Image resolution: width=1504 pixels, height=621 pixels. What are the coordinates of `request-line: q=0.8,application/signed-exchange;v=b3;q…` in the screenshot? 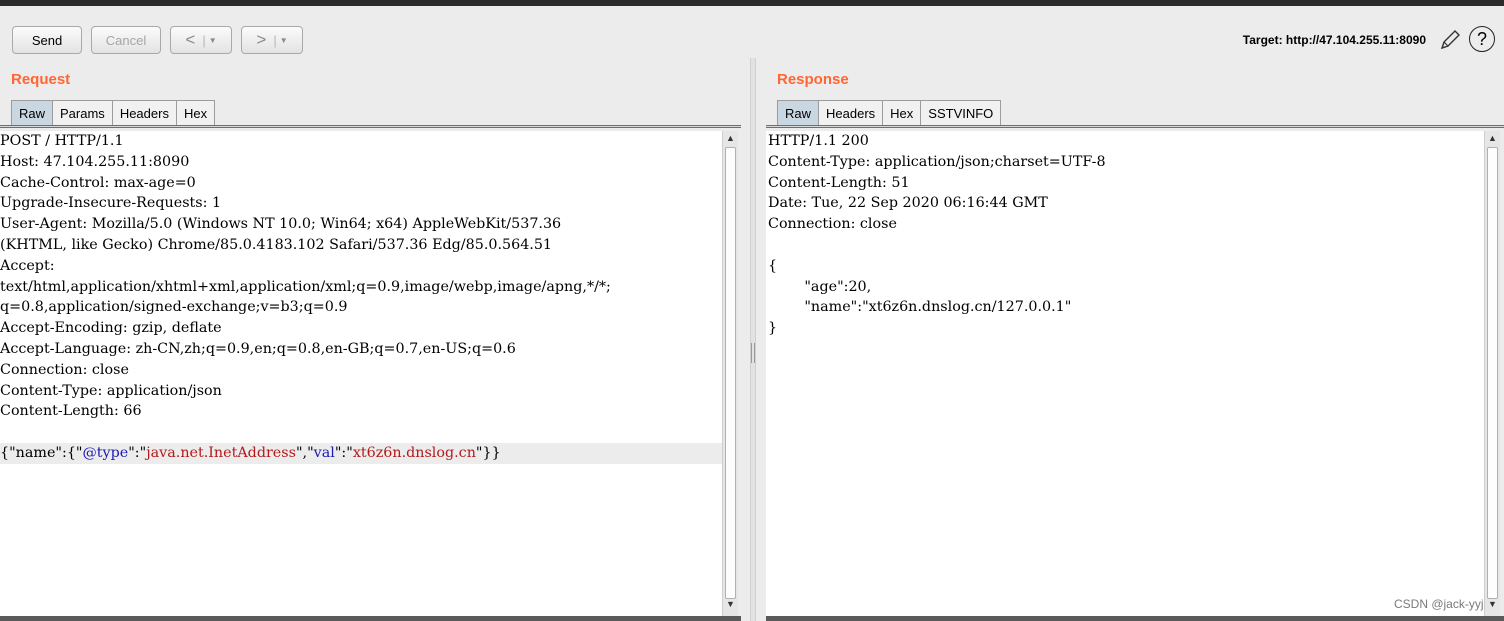 It's located at (174, 307).